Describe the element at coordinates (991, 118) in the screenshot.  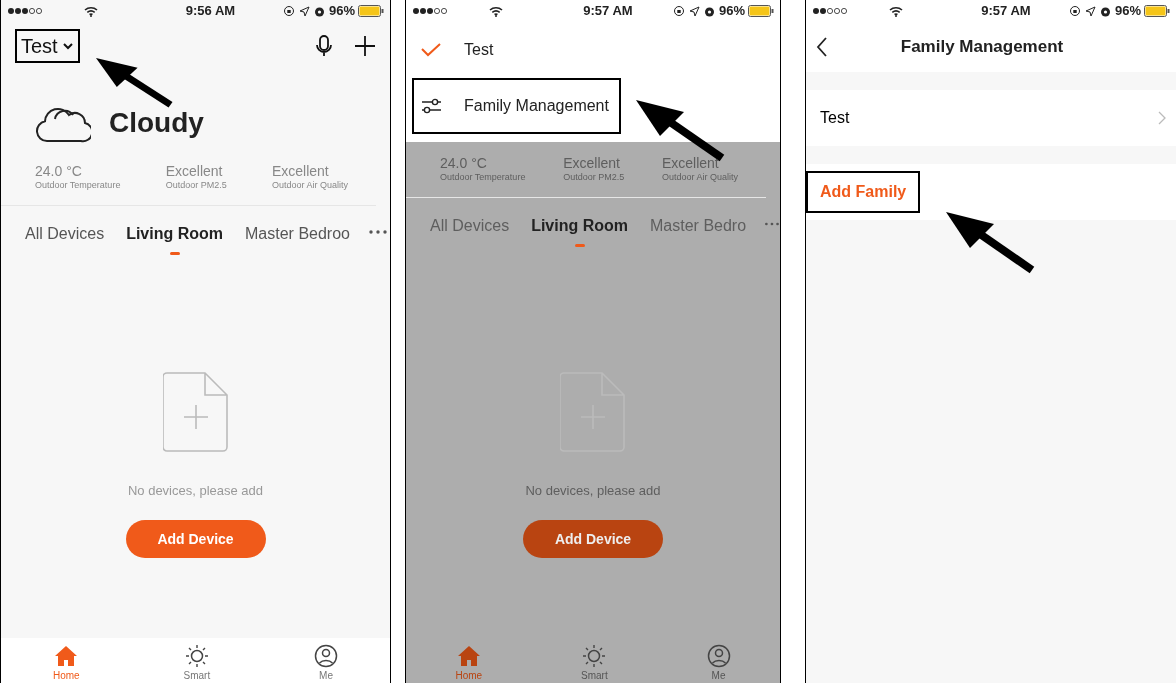
I see `family-row: Test` at that location.